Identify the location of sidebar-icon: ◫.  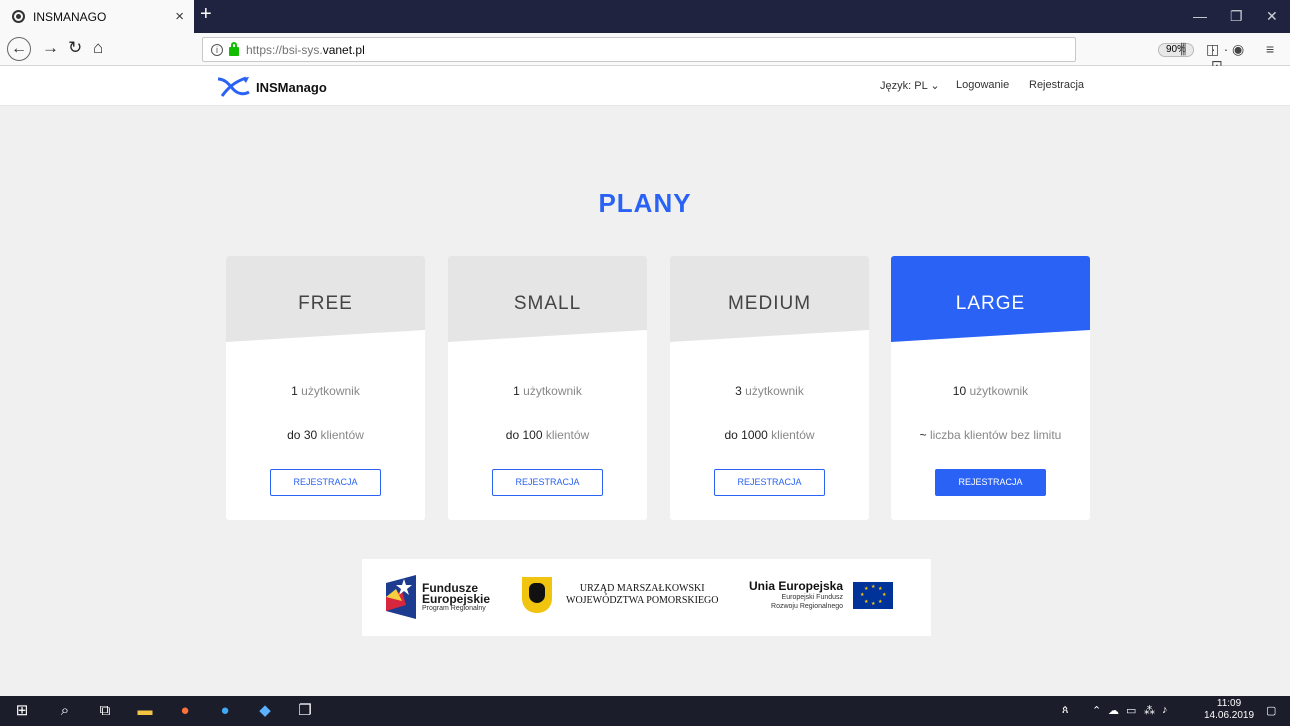
(1212, 49).